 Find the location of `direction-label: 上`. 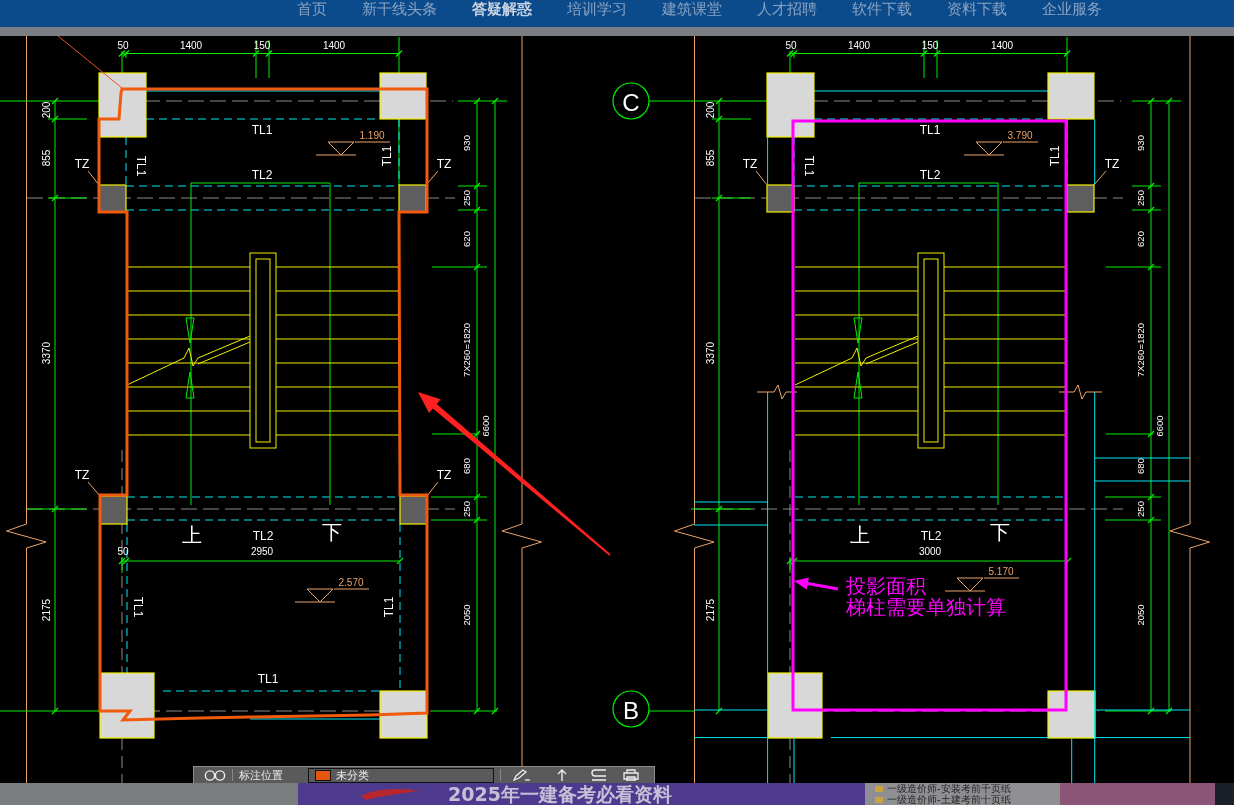

direction-label: 上 is located at coordinates (860, 535).